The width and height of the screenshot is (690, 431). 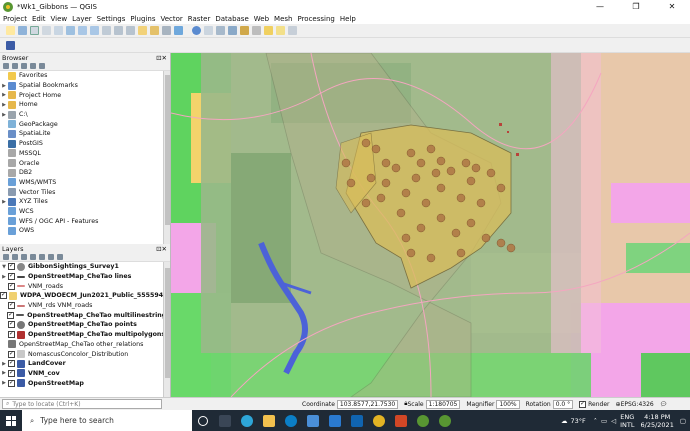 What do you see at coordinates (203, 420) in the screenshot?
I see `task-view-icon` at bounding box center [203, 420].